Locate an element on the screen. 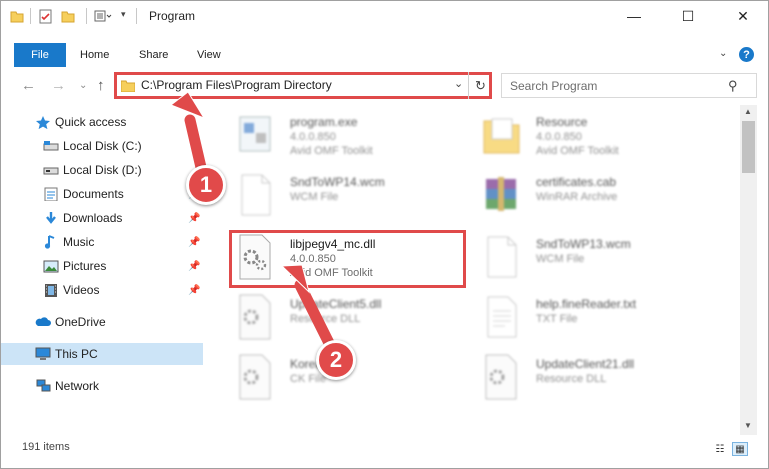 This screenshot has width=769, height=469. step-marker-1: 1 is located at coordinates (206, 185).